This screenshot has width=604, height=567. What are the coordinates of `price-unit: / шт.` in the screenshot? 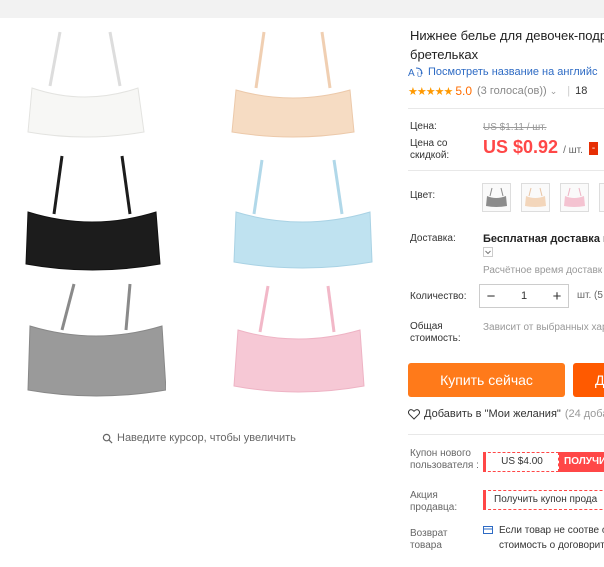 It's located at (573, 150).